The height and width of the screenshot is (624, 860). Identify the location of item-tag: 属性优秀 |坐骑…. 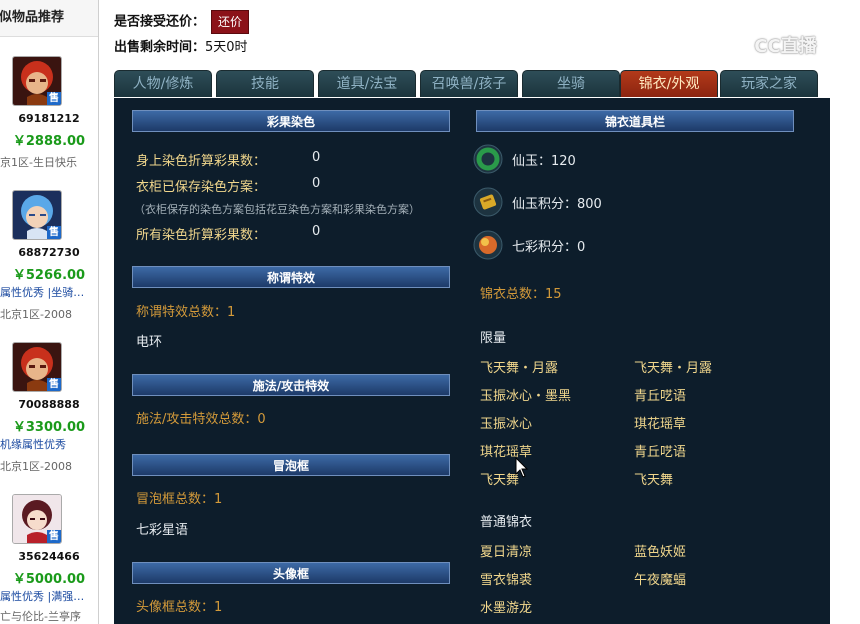
(42, 292).